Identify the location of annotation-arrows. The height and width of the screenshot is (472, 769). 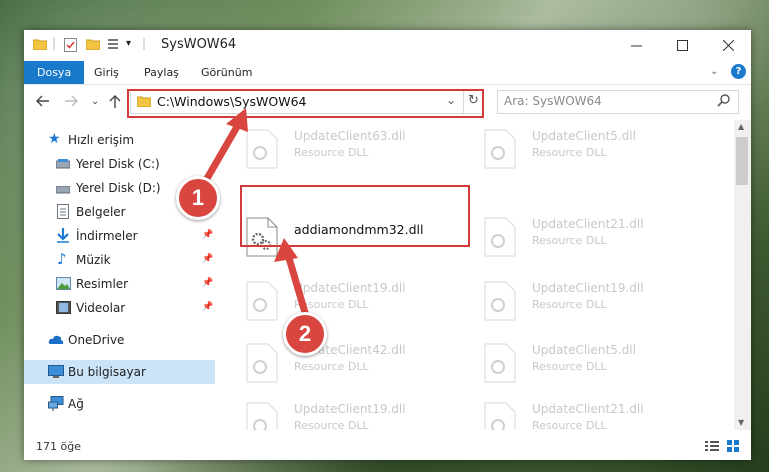
(255, 214).